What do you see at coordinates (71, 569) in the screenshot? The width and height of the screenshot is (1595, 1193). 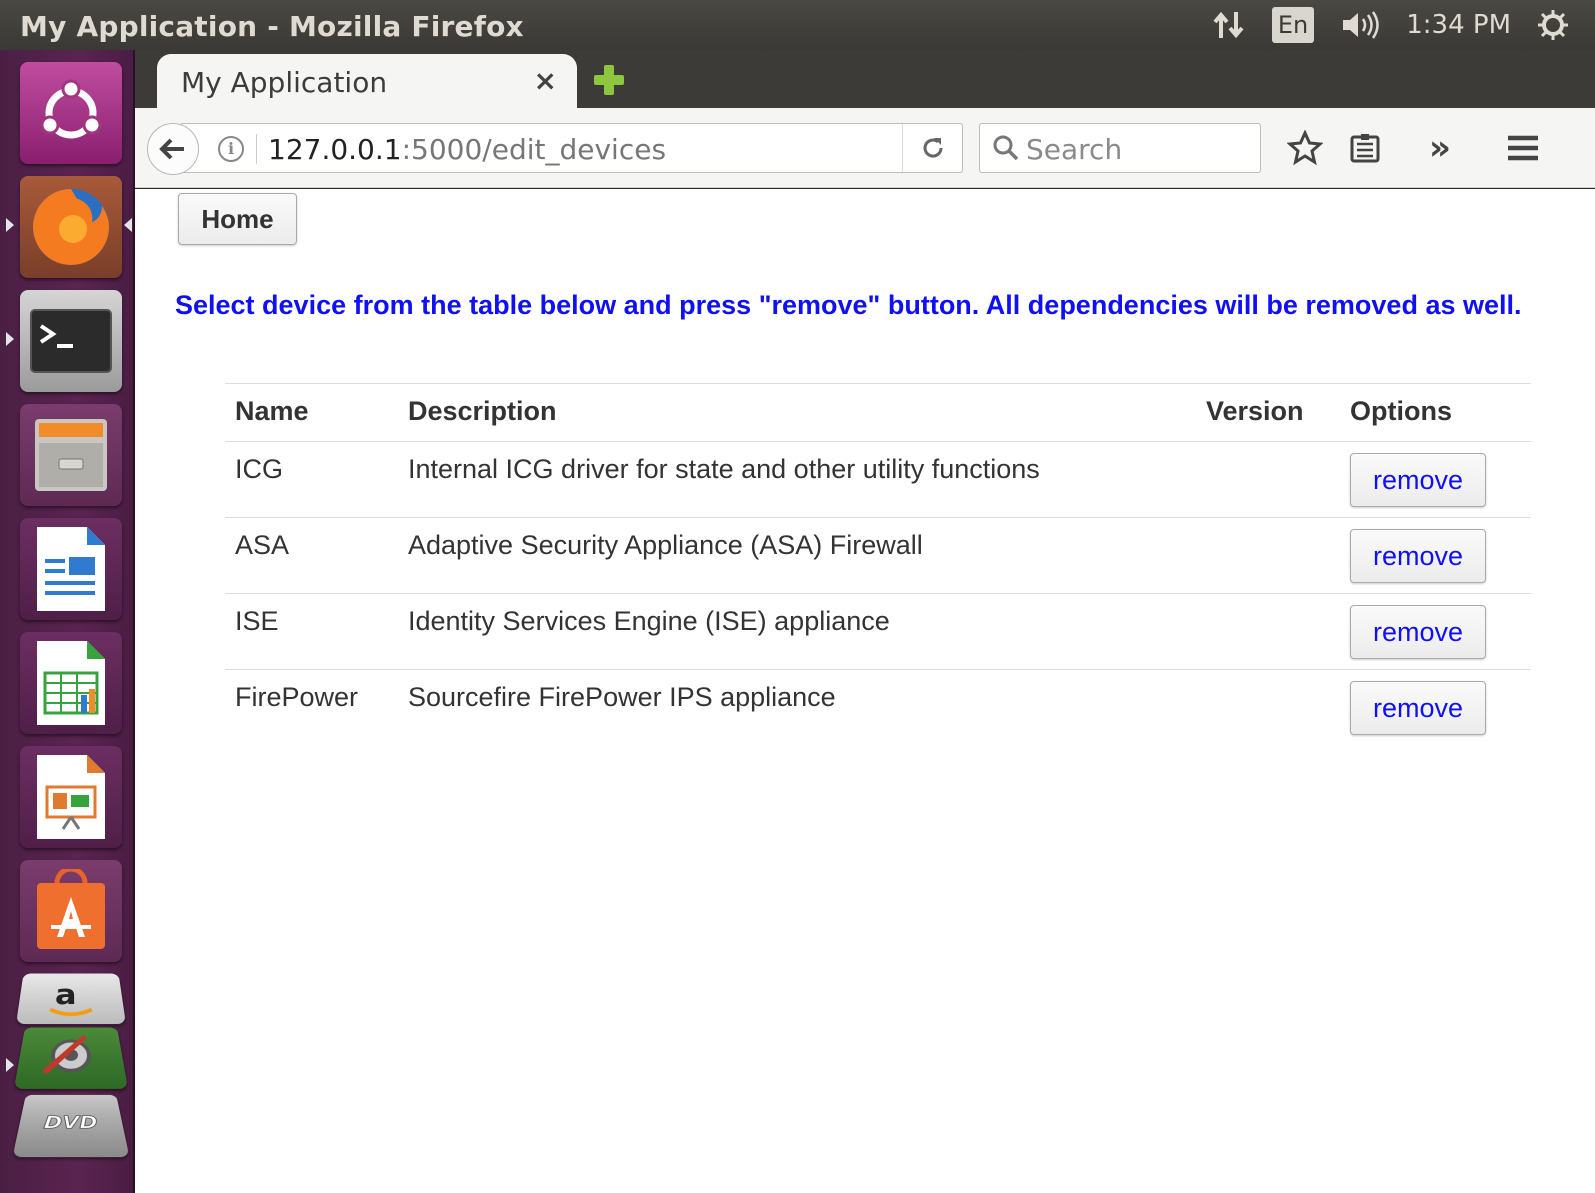 I see `writer-icon` at bounding box center [71, 569].